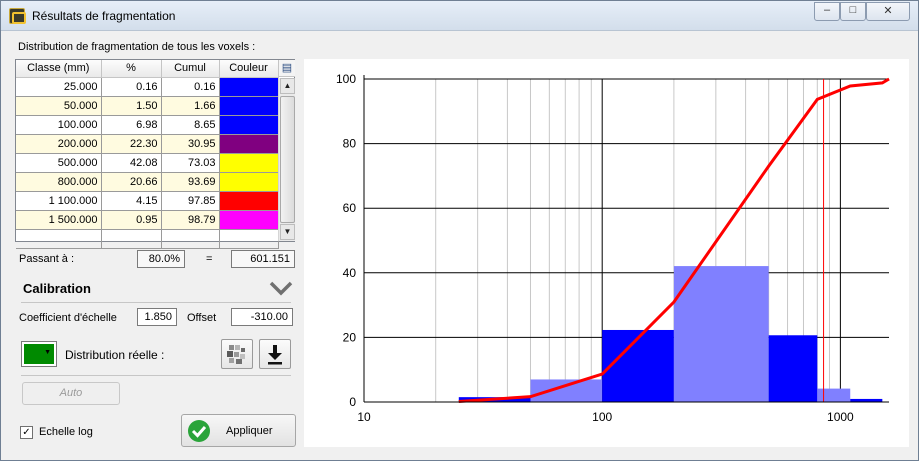 This screenshot has width=919, height=461. I want to click on cell-classe: 100.000, so click(59, 125).